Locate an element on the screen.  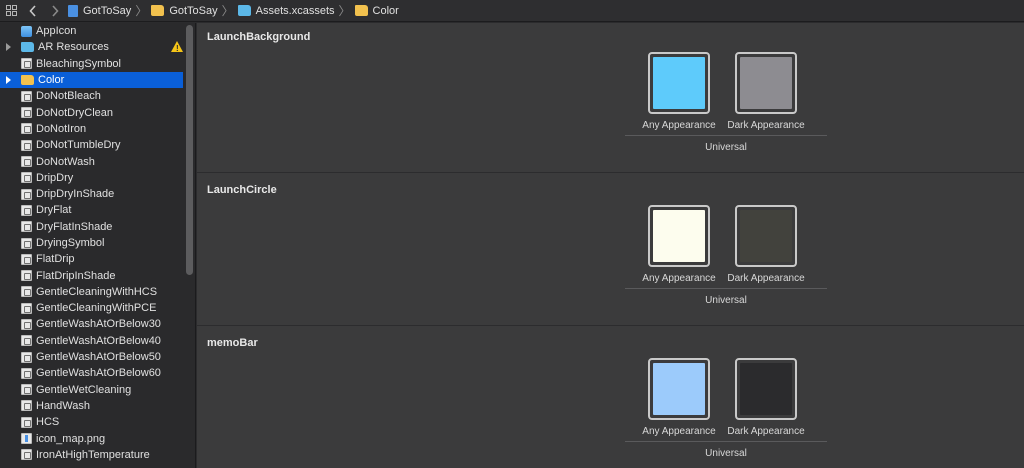
asset-catalog-icon is located at coordinates (244, 10).